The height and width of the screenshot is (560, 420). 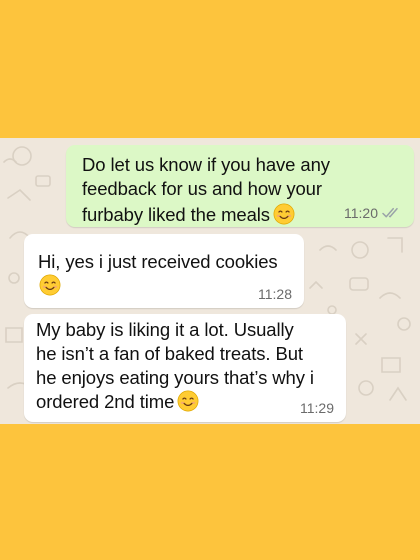 I want to click on incoming-message-1-text: Hi, yes i just received cookies, so click(x=166, y=274).